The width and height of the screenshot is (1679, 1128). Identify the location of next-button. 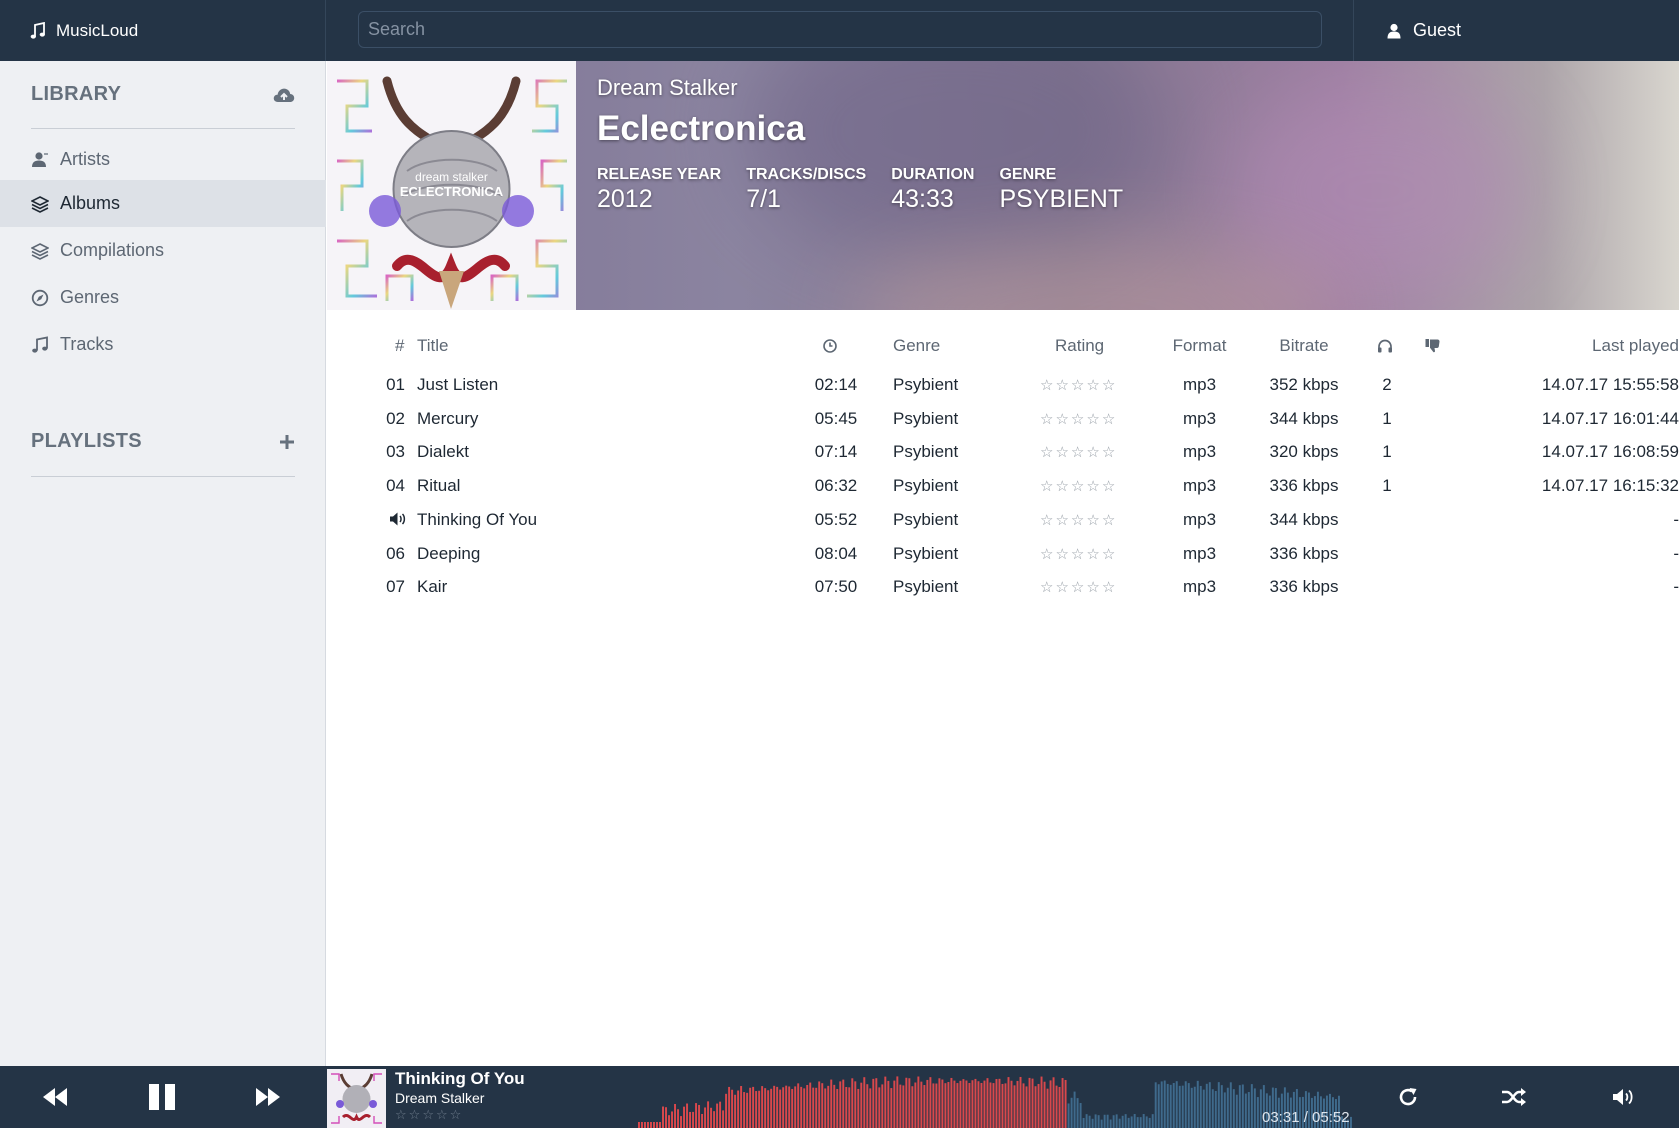
(268, 1097).